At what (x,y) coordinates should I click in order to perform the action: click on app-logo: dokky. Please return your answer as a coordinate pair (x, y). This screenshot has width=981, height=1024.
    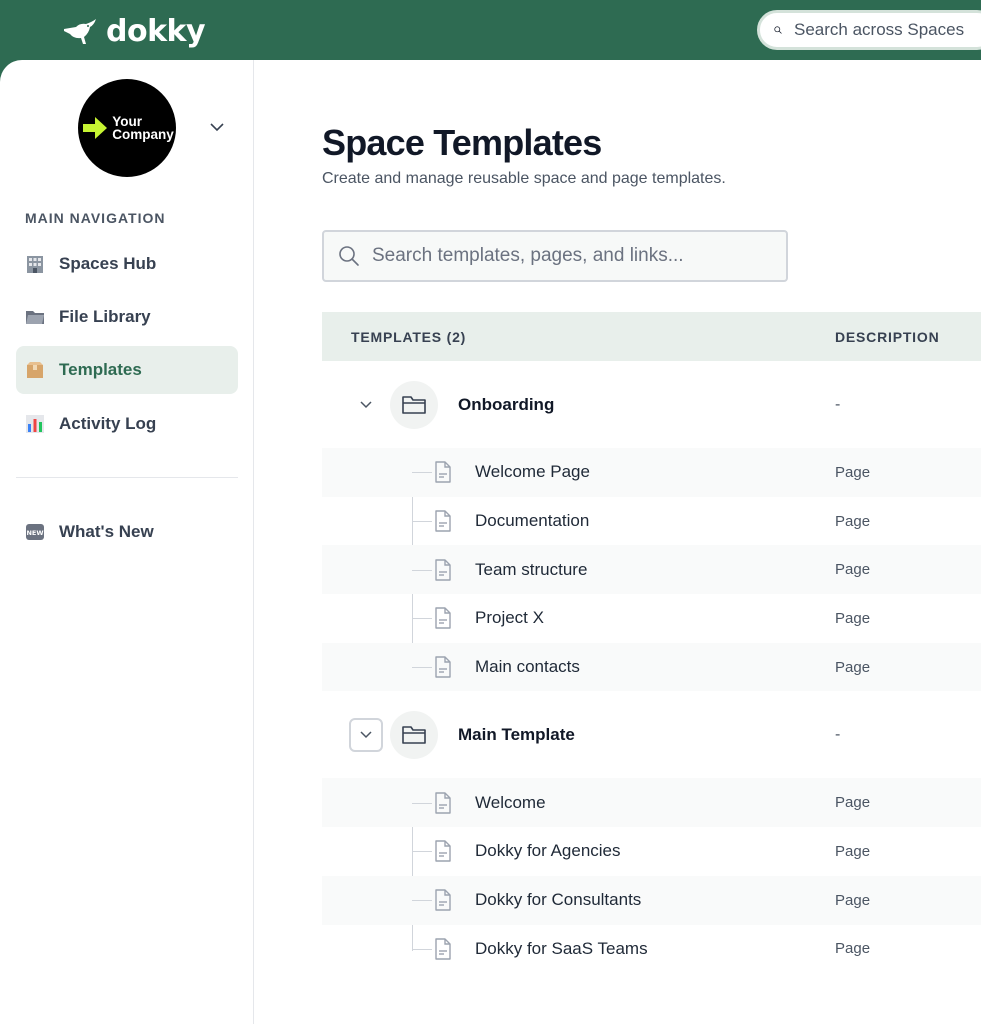
    Looking at the image, I should click on (134, 31).